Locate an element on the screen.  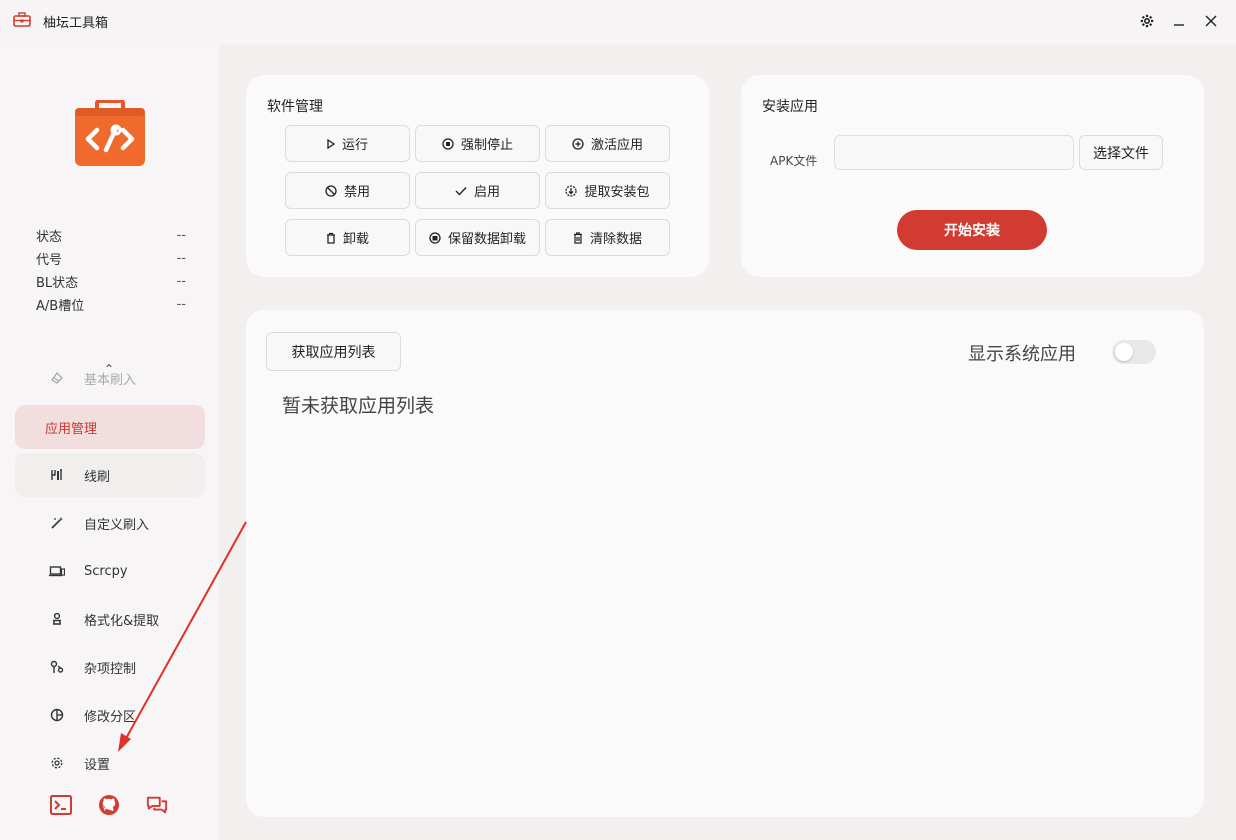
status-row: A/B槽位 -- is located at coordinates (111, 305).